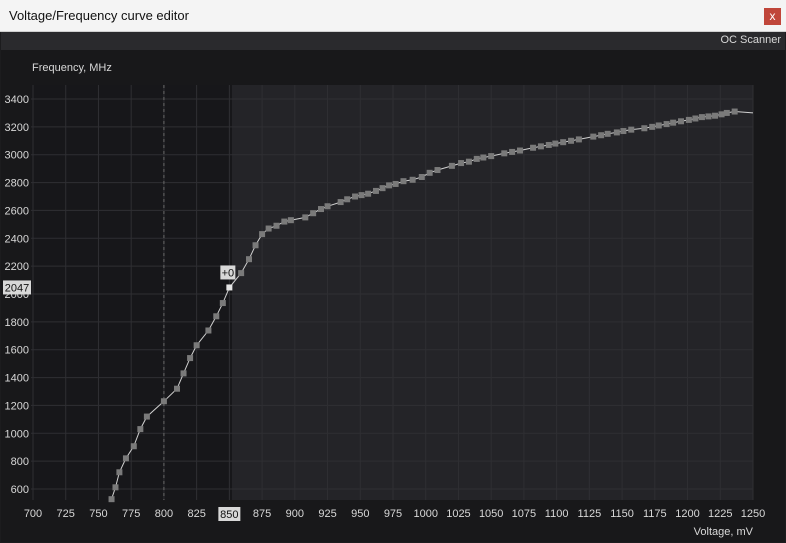  I want to click on x-tick-label: 1075, so click(524, 514).